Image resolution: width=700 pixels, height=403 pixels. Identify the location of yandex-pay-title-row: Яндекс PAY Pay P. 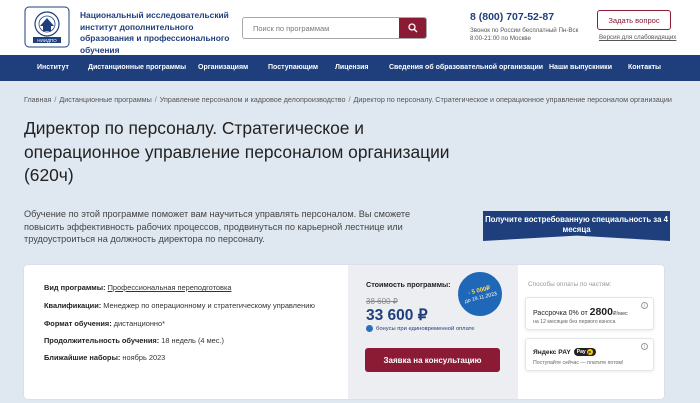
(564, 352).